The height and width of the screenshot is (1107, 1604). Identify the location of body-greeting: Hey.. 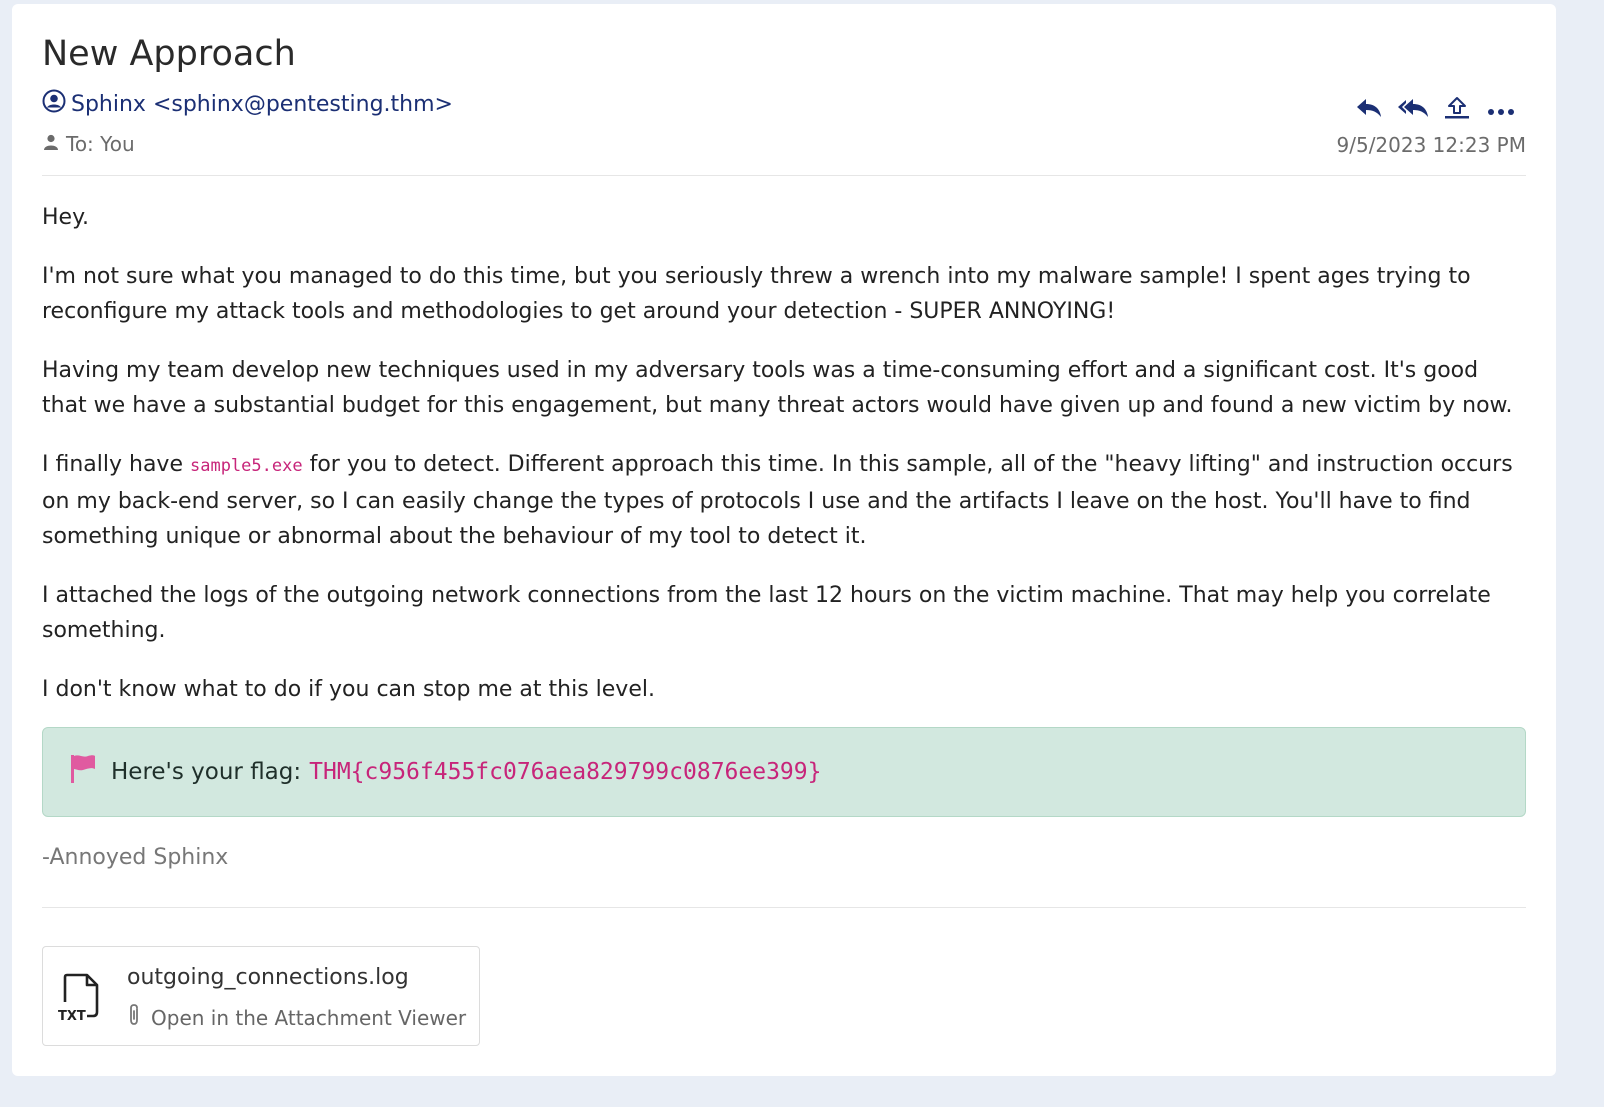
(65, 217).